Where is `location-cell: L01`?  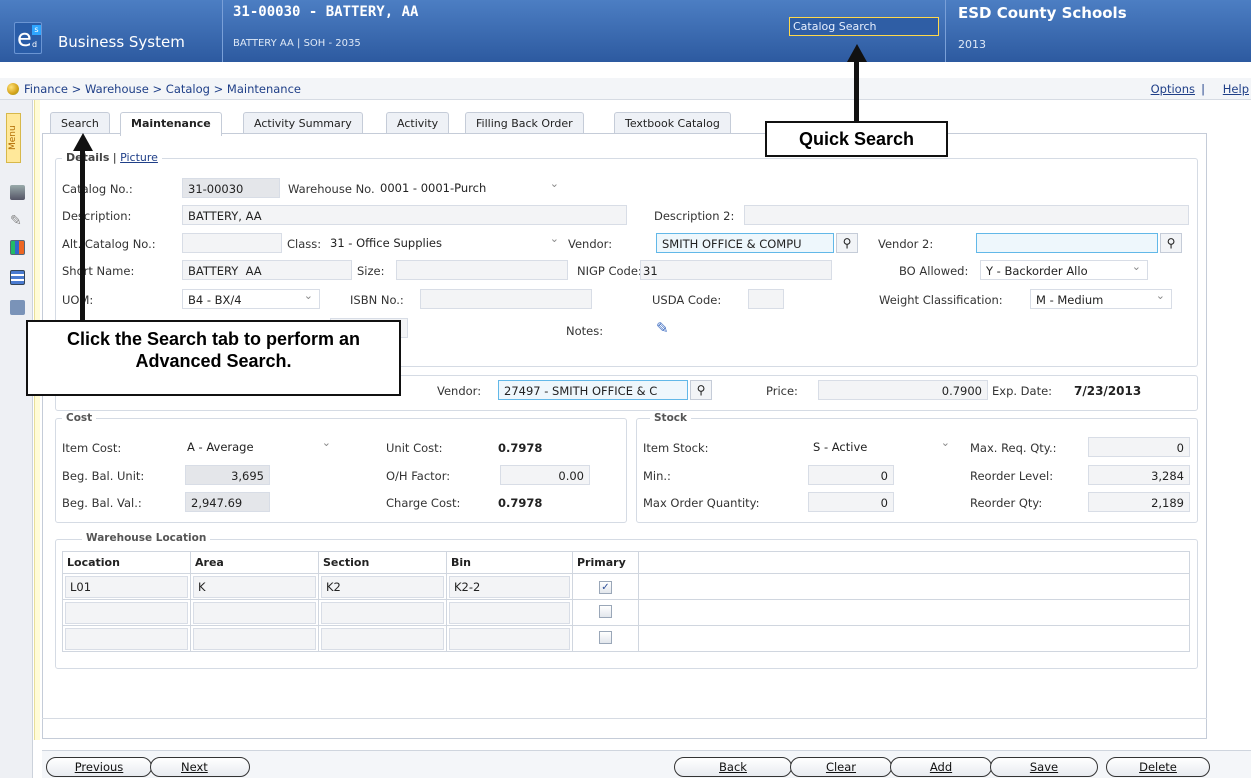
location-cell: L01 is located at coordinates (126, 586).